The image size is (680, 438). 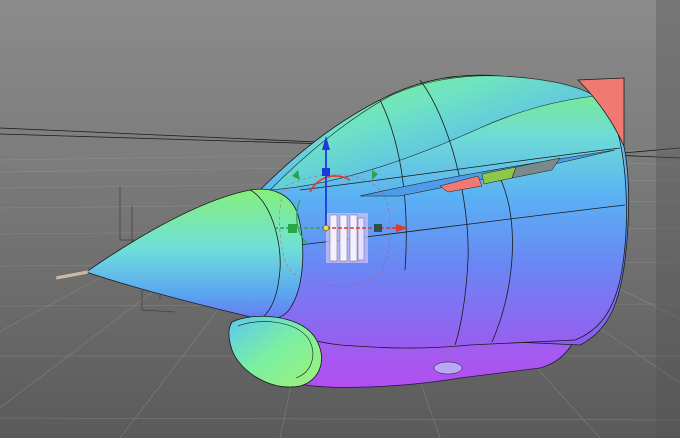 I want to click on gizmo-axis-z-scale-handle, so click(x=292, y=228).